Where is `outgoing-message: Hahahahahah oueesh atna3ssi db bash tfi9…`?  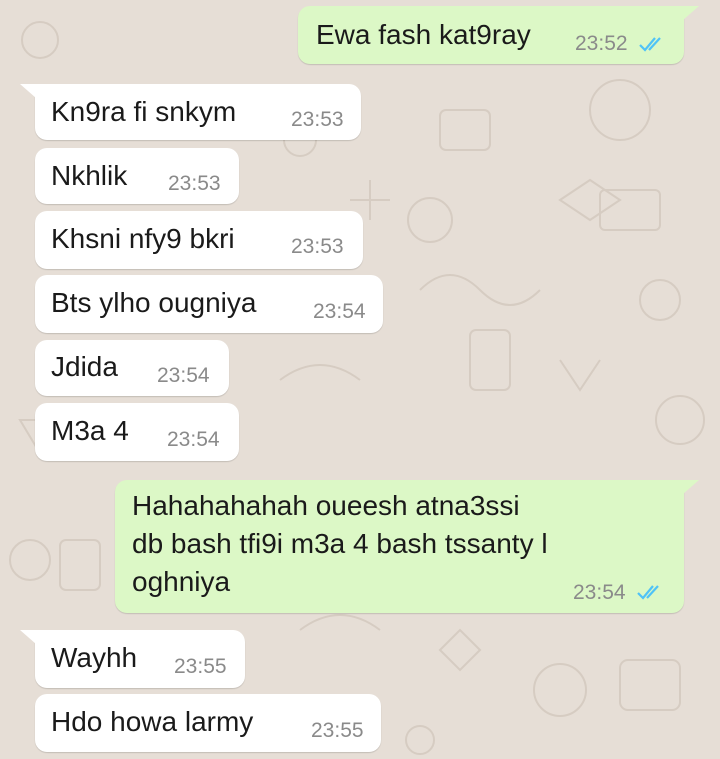 outgoing-message: Hahahahahah oueesh atna3ssi db bash tfi9… is located at coordinates (407, 546).